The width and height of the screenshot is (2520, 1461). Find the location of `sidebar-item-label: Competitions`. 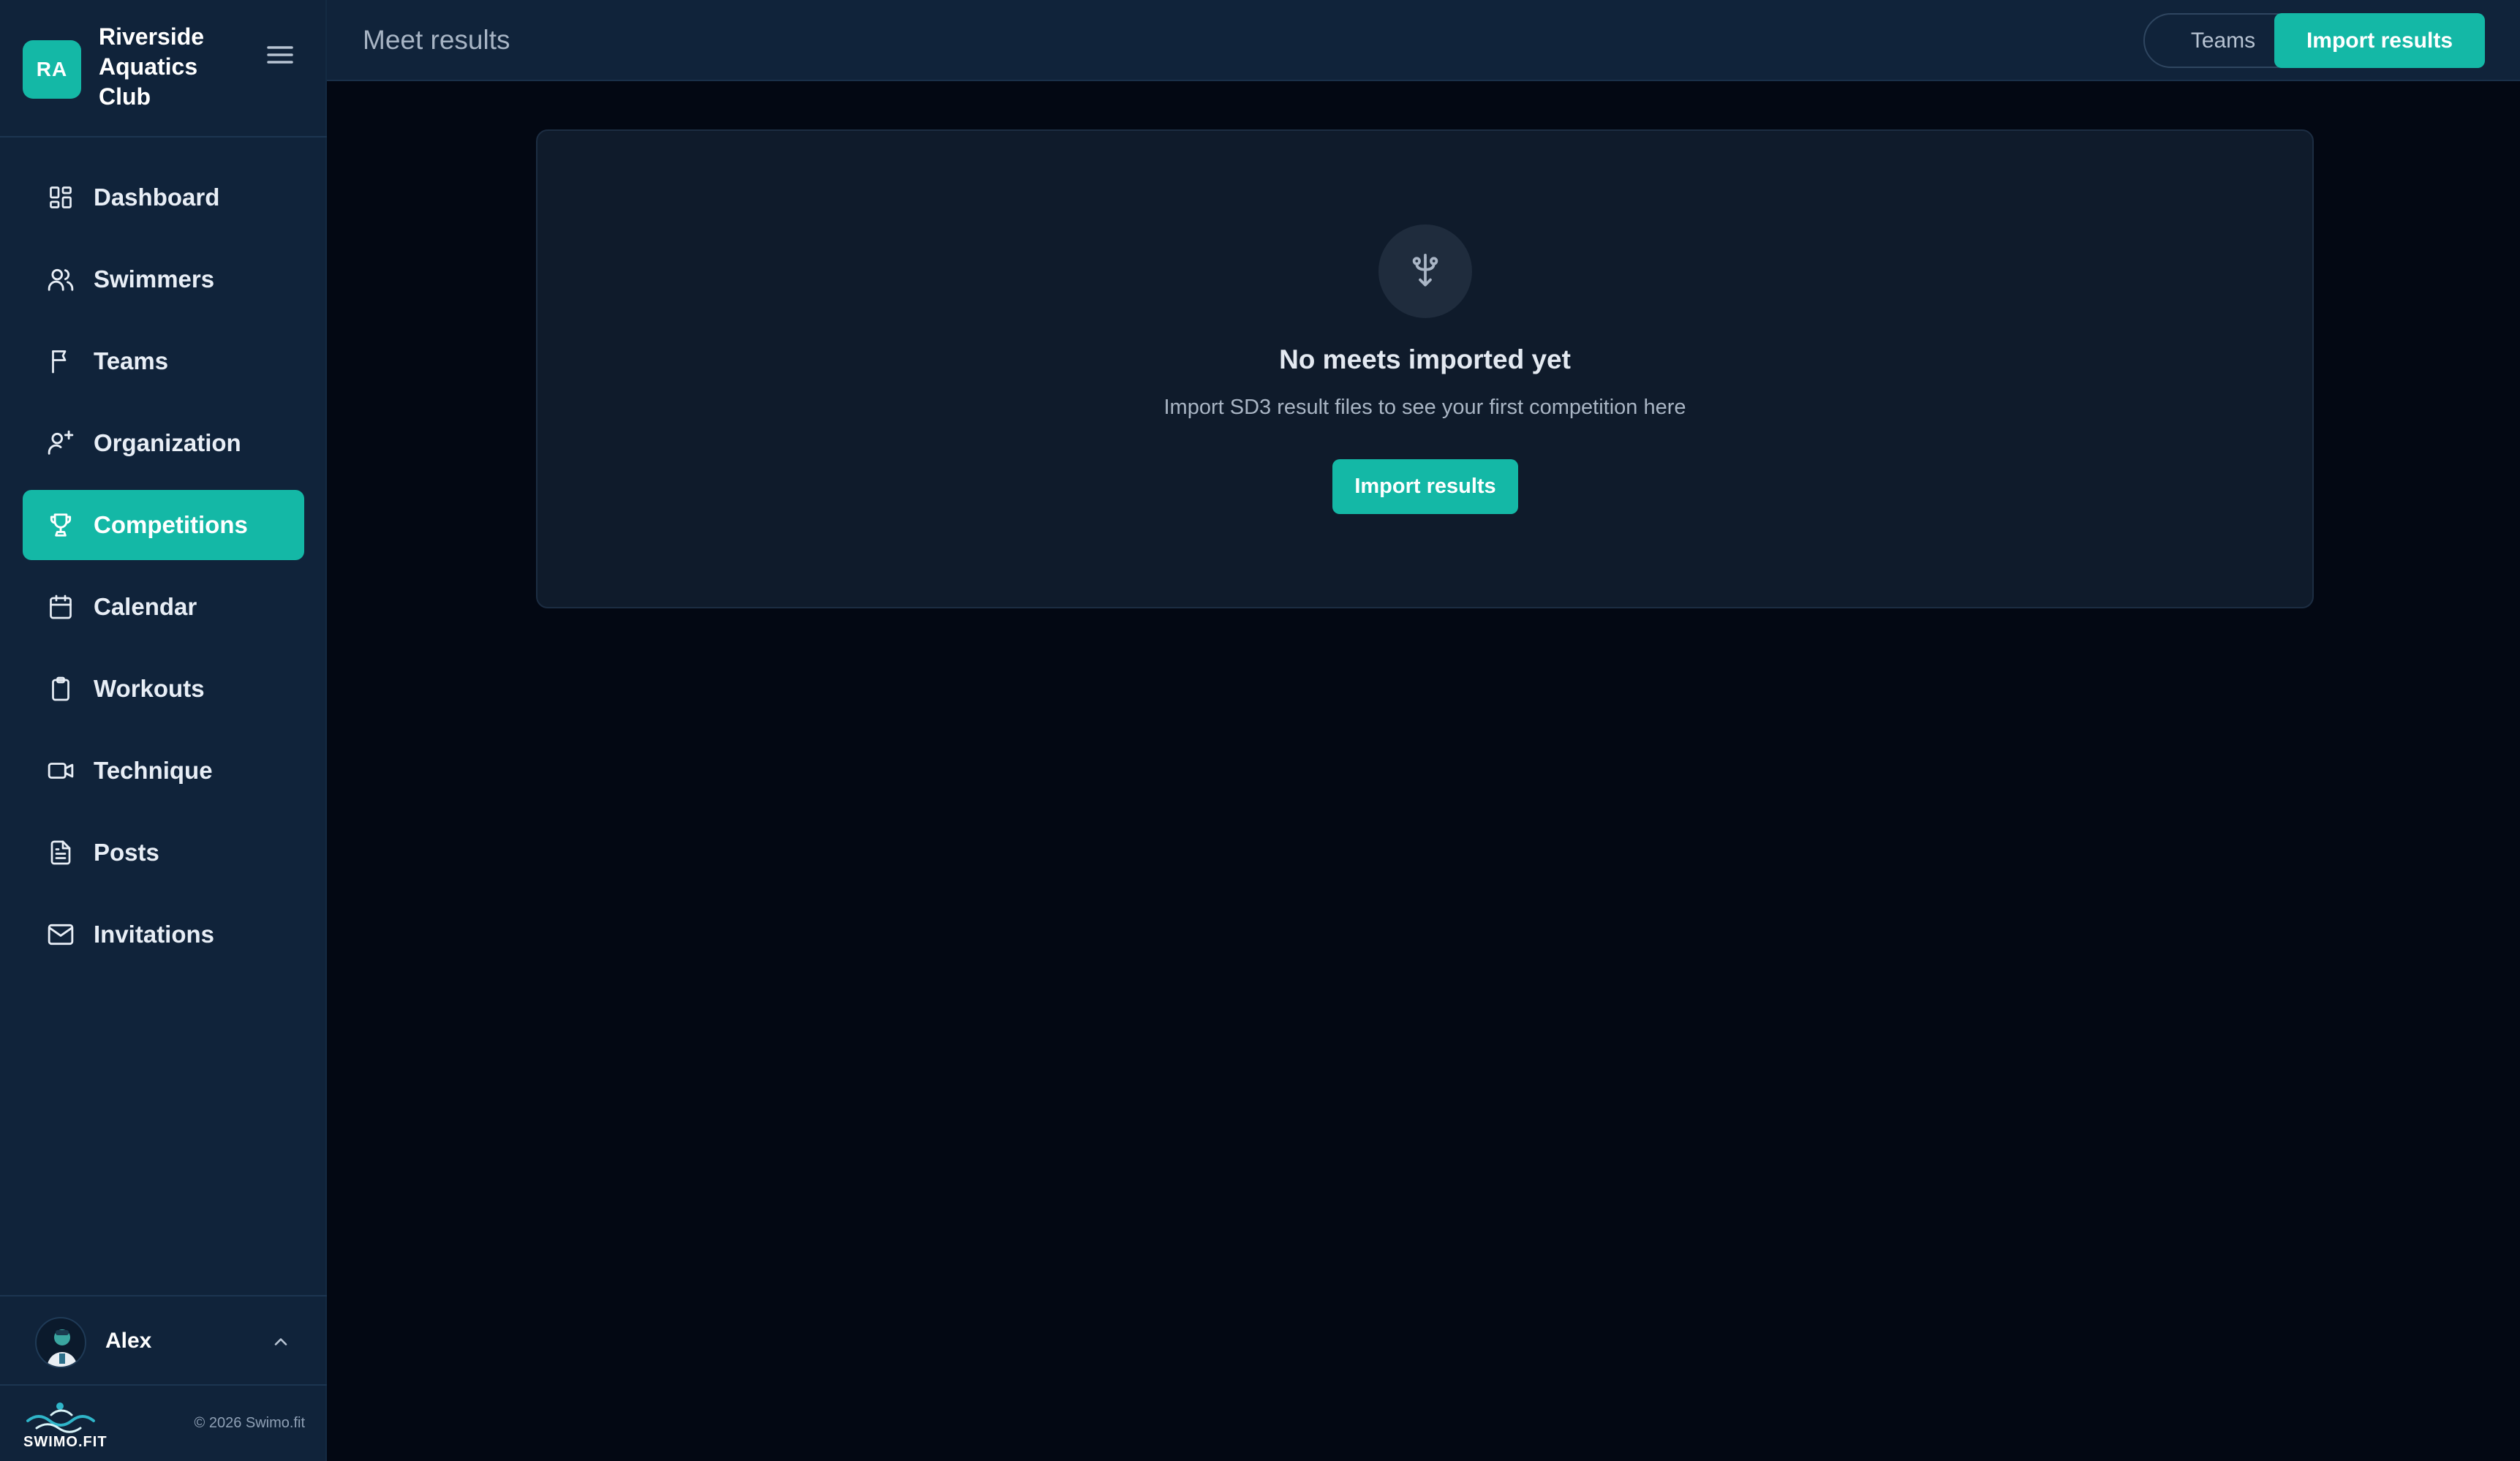

sidebar-item-label: Competitions is located at coordinates (171, 524).